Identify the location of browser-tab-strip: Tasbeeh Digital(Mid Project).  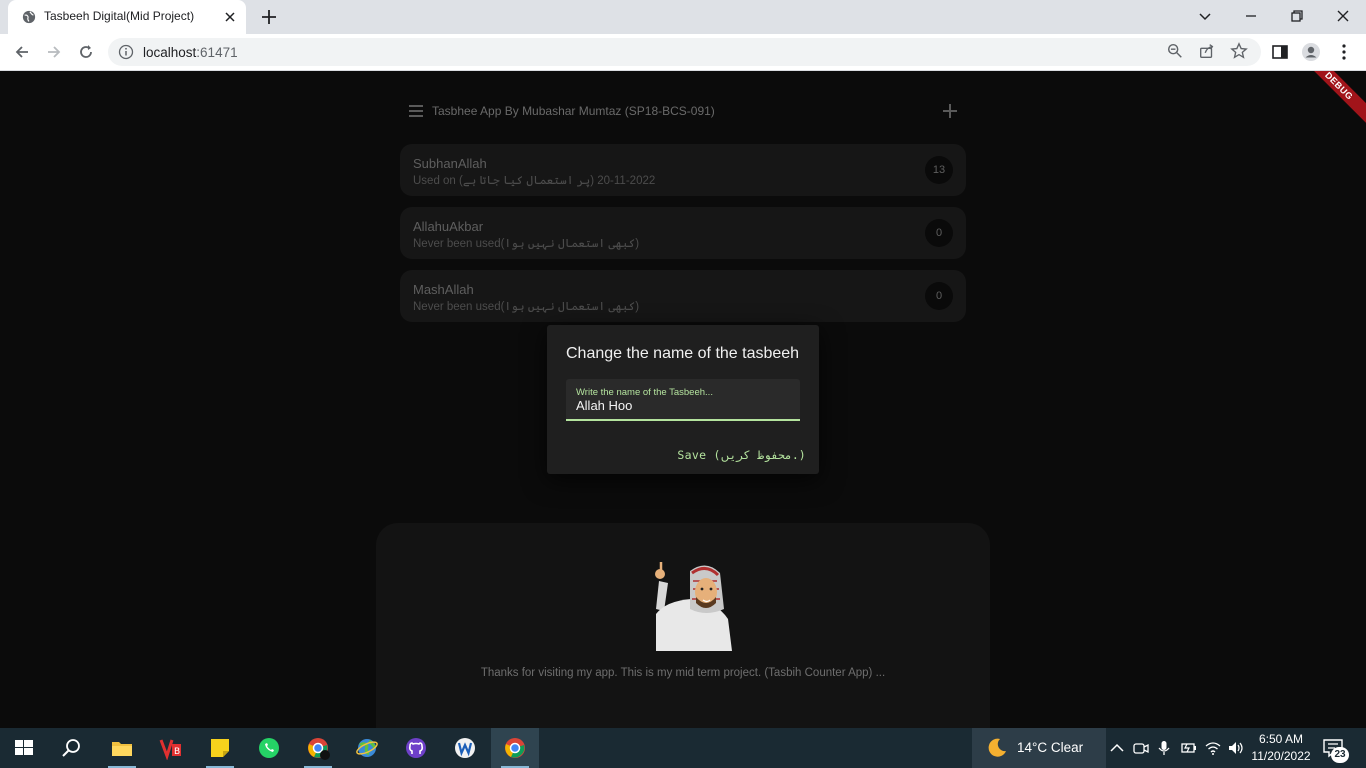
(683, 17).